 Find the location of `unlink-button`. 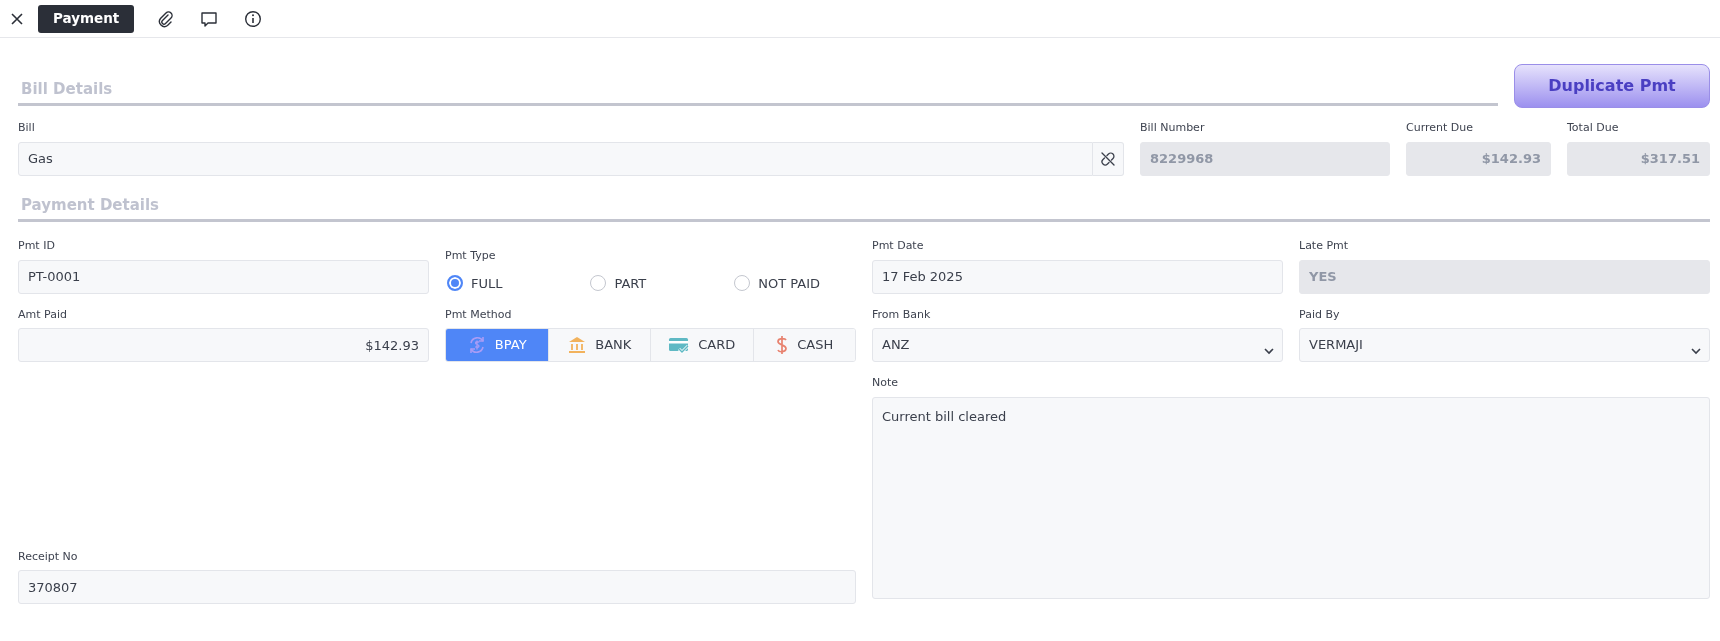

unlink-button is located at coordinates (1108, 158).